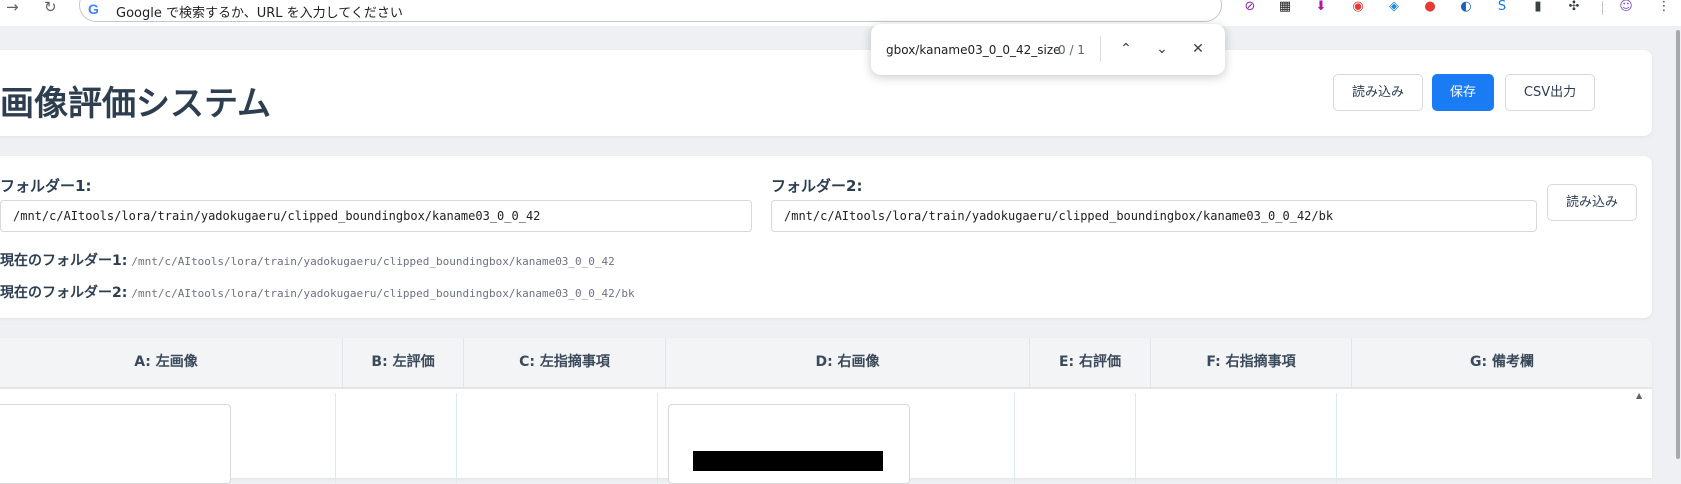  What do you see at coordinates (1378, 92) in the screenshot?
I see `load-button: 読み込み` at bounding box center [1378, 92].